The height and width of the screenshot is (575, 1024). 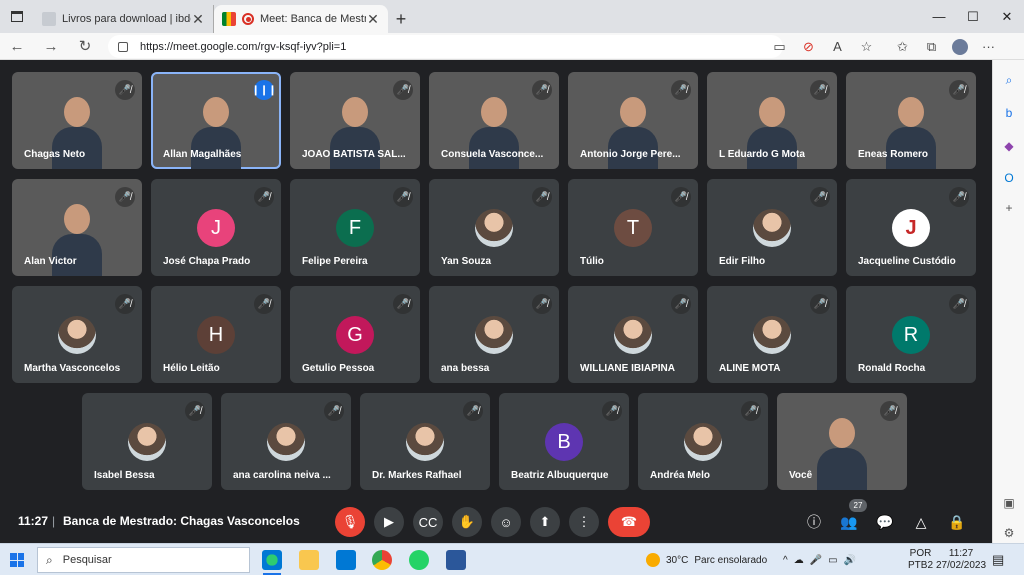 I want to click on mic-blocked-icon: ⊘, so click(x=808, y=47).